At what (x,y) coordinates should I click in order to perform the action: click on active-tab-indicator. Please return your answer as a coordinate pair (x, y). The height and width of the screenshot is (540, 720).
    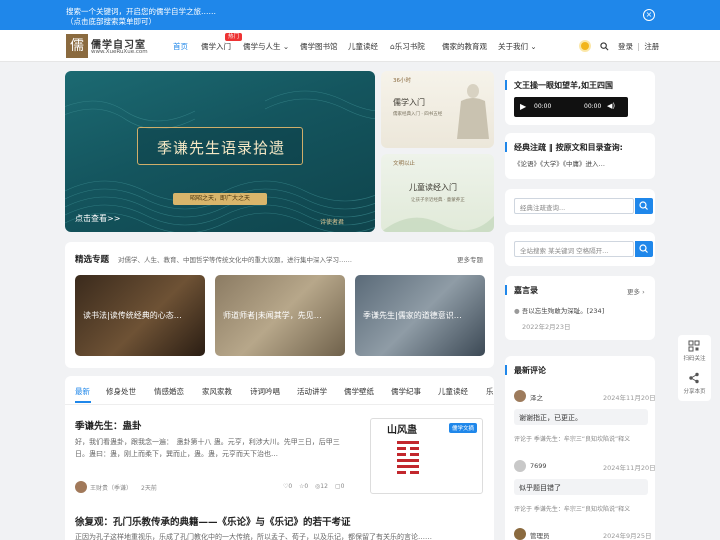
    Looking at the image, I should click on (83, 402).